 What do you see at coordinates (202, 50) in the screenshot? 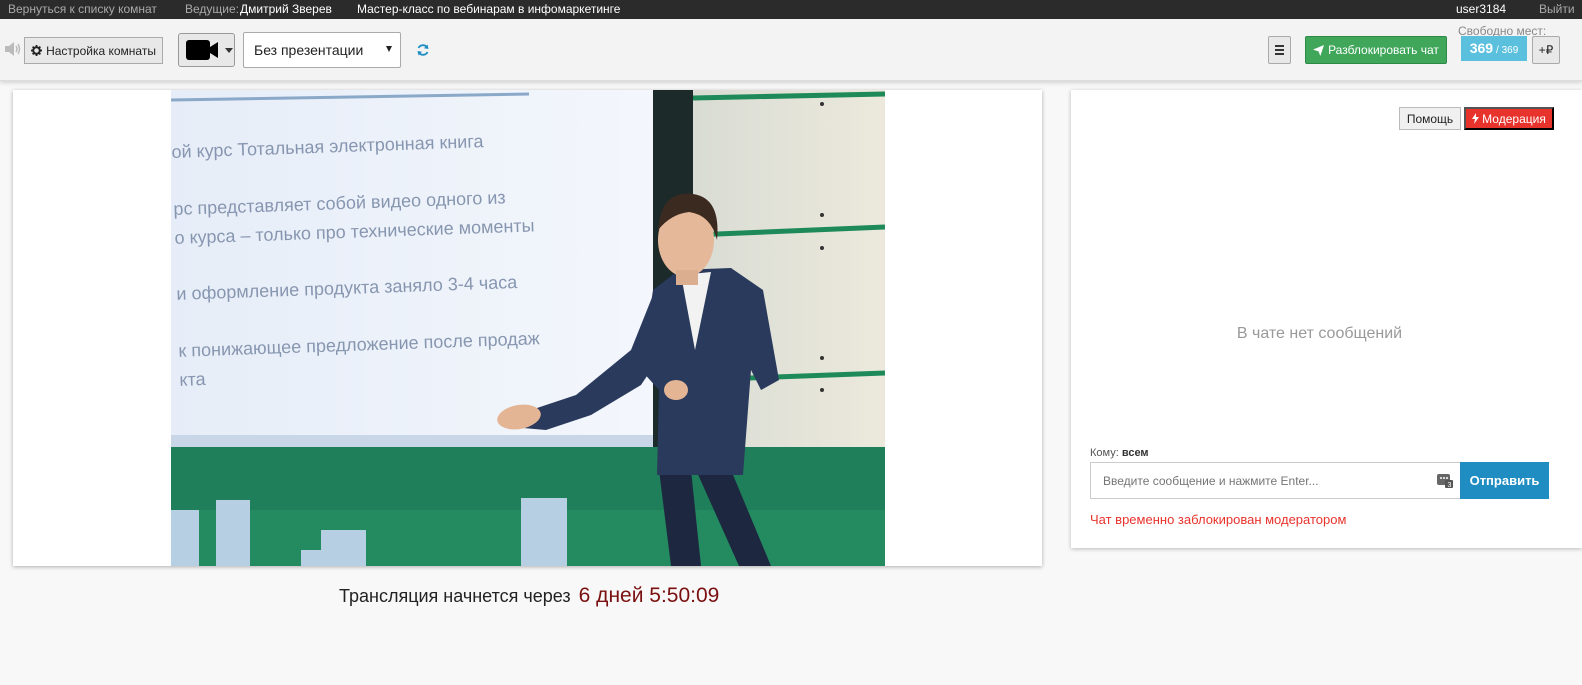
I see `video-camera-icon` at bounding box center [202, 50].